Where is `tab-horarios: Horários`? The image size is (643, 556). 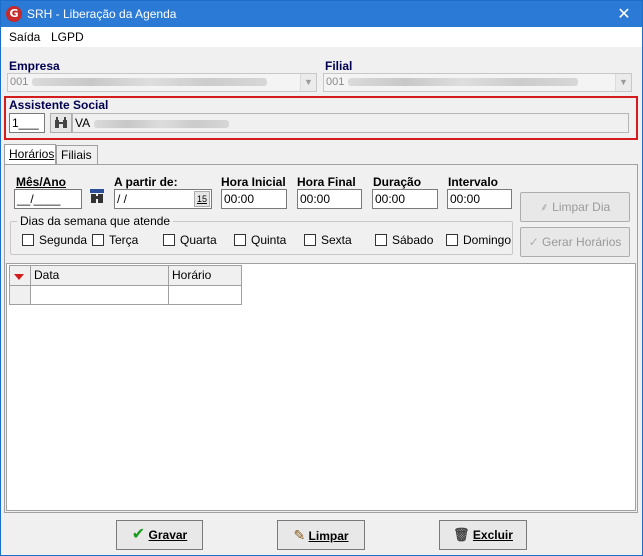 tab-horarios: Horários is located at coordinates (30, 154).